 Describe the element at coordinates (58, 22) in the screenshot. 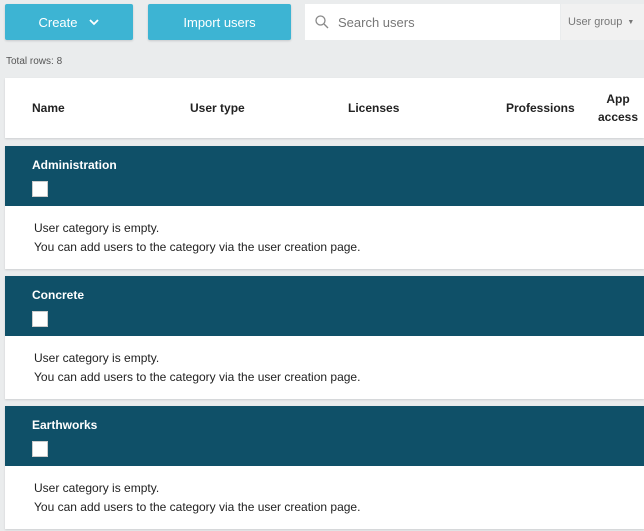

I see `create-button-label: Create` at that location.